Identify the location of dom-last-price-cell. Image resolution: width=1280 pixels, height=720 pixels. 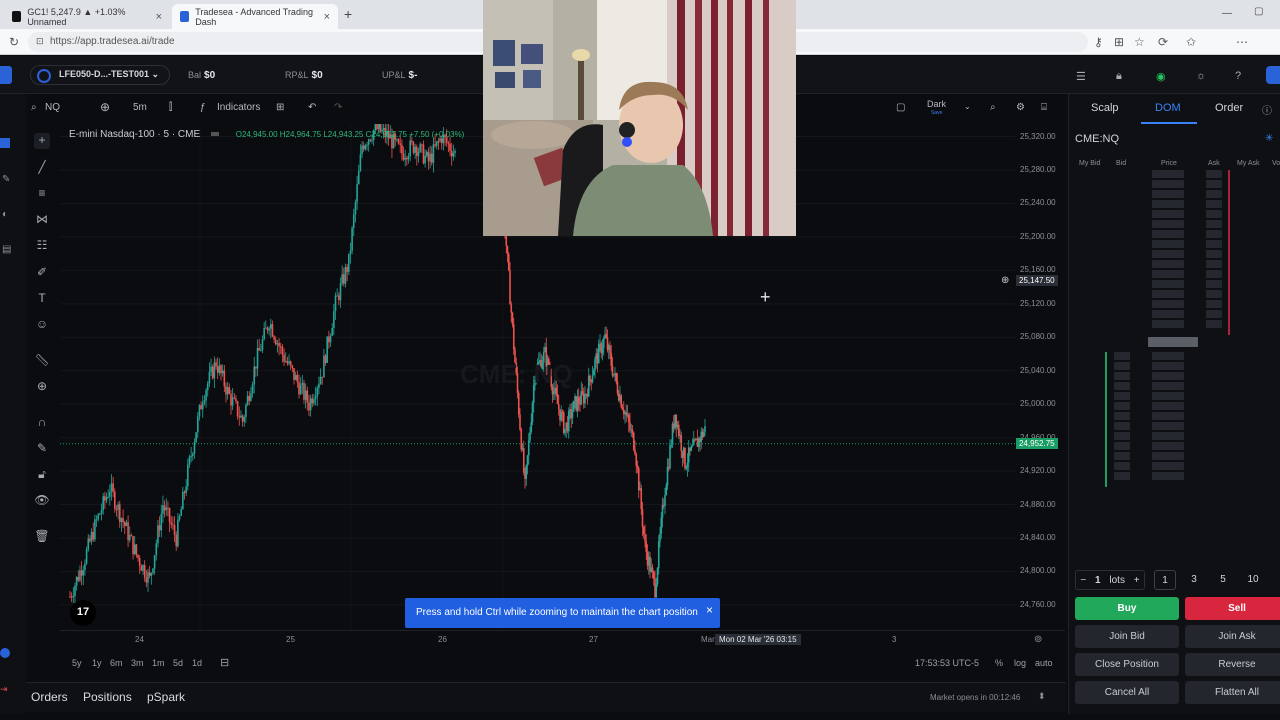
(1173, 342).